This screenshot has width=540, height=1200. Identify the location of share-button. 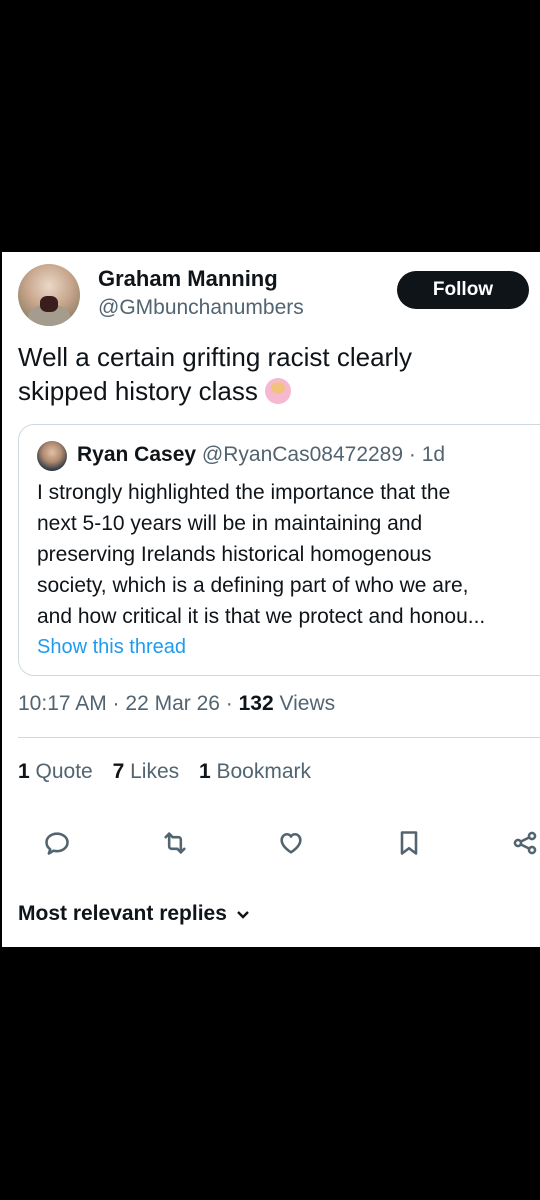
(524, 843).